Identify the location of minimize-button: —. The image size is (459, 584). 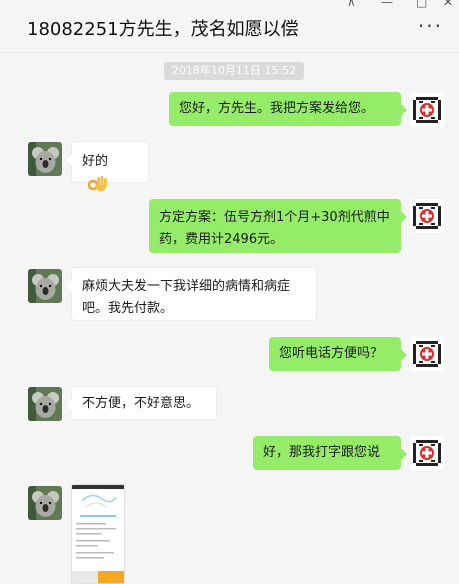
(387, 4).